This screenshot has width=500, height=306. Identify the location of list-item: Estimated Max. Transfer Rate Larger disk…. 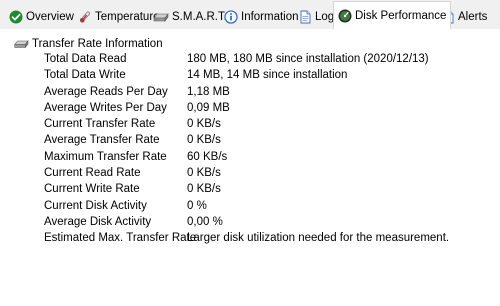
(264, 240).